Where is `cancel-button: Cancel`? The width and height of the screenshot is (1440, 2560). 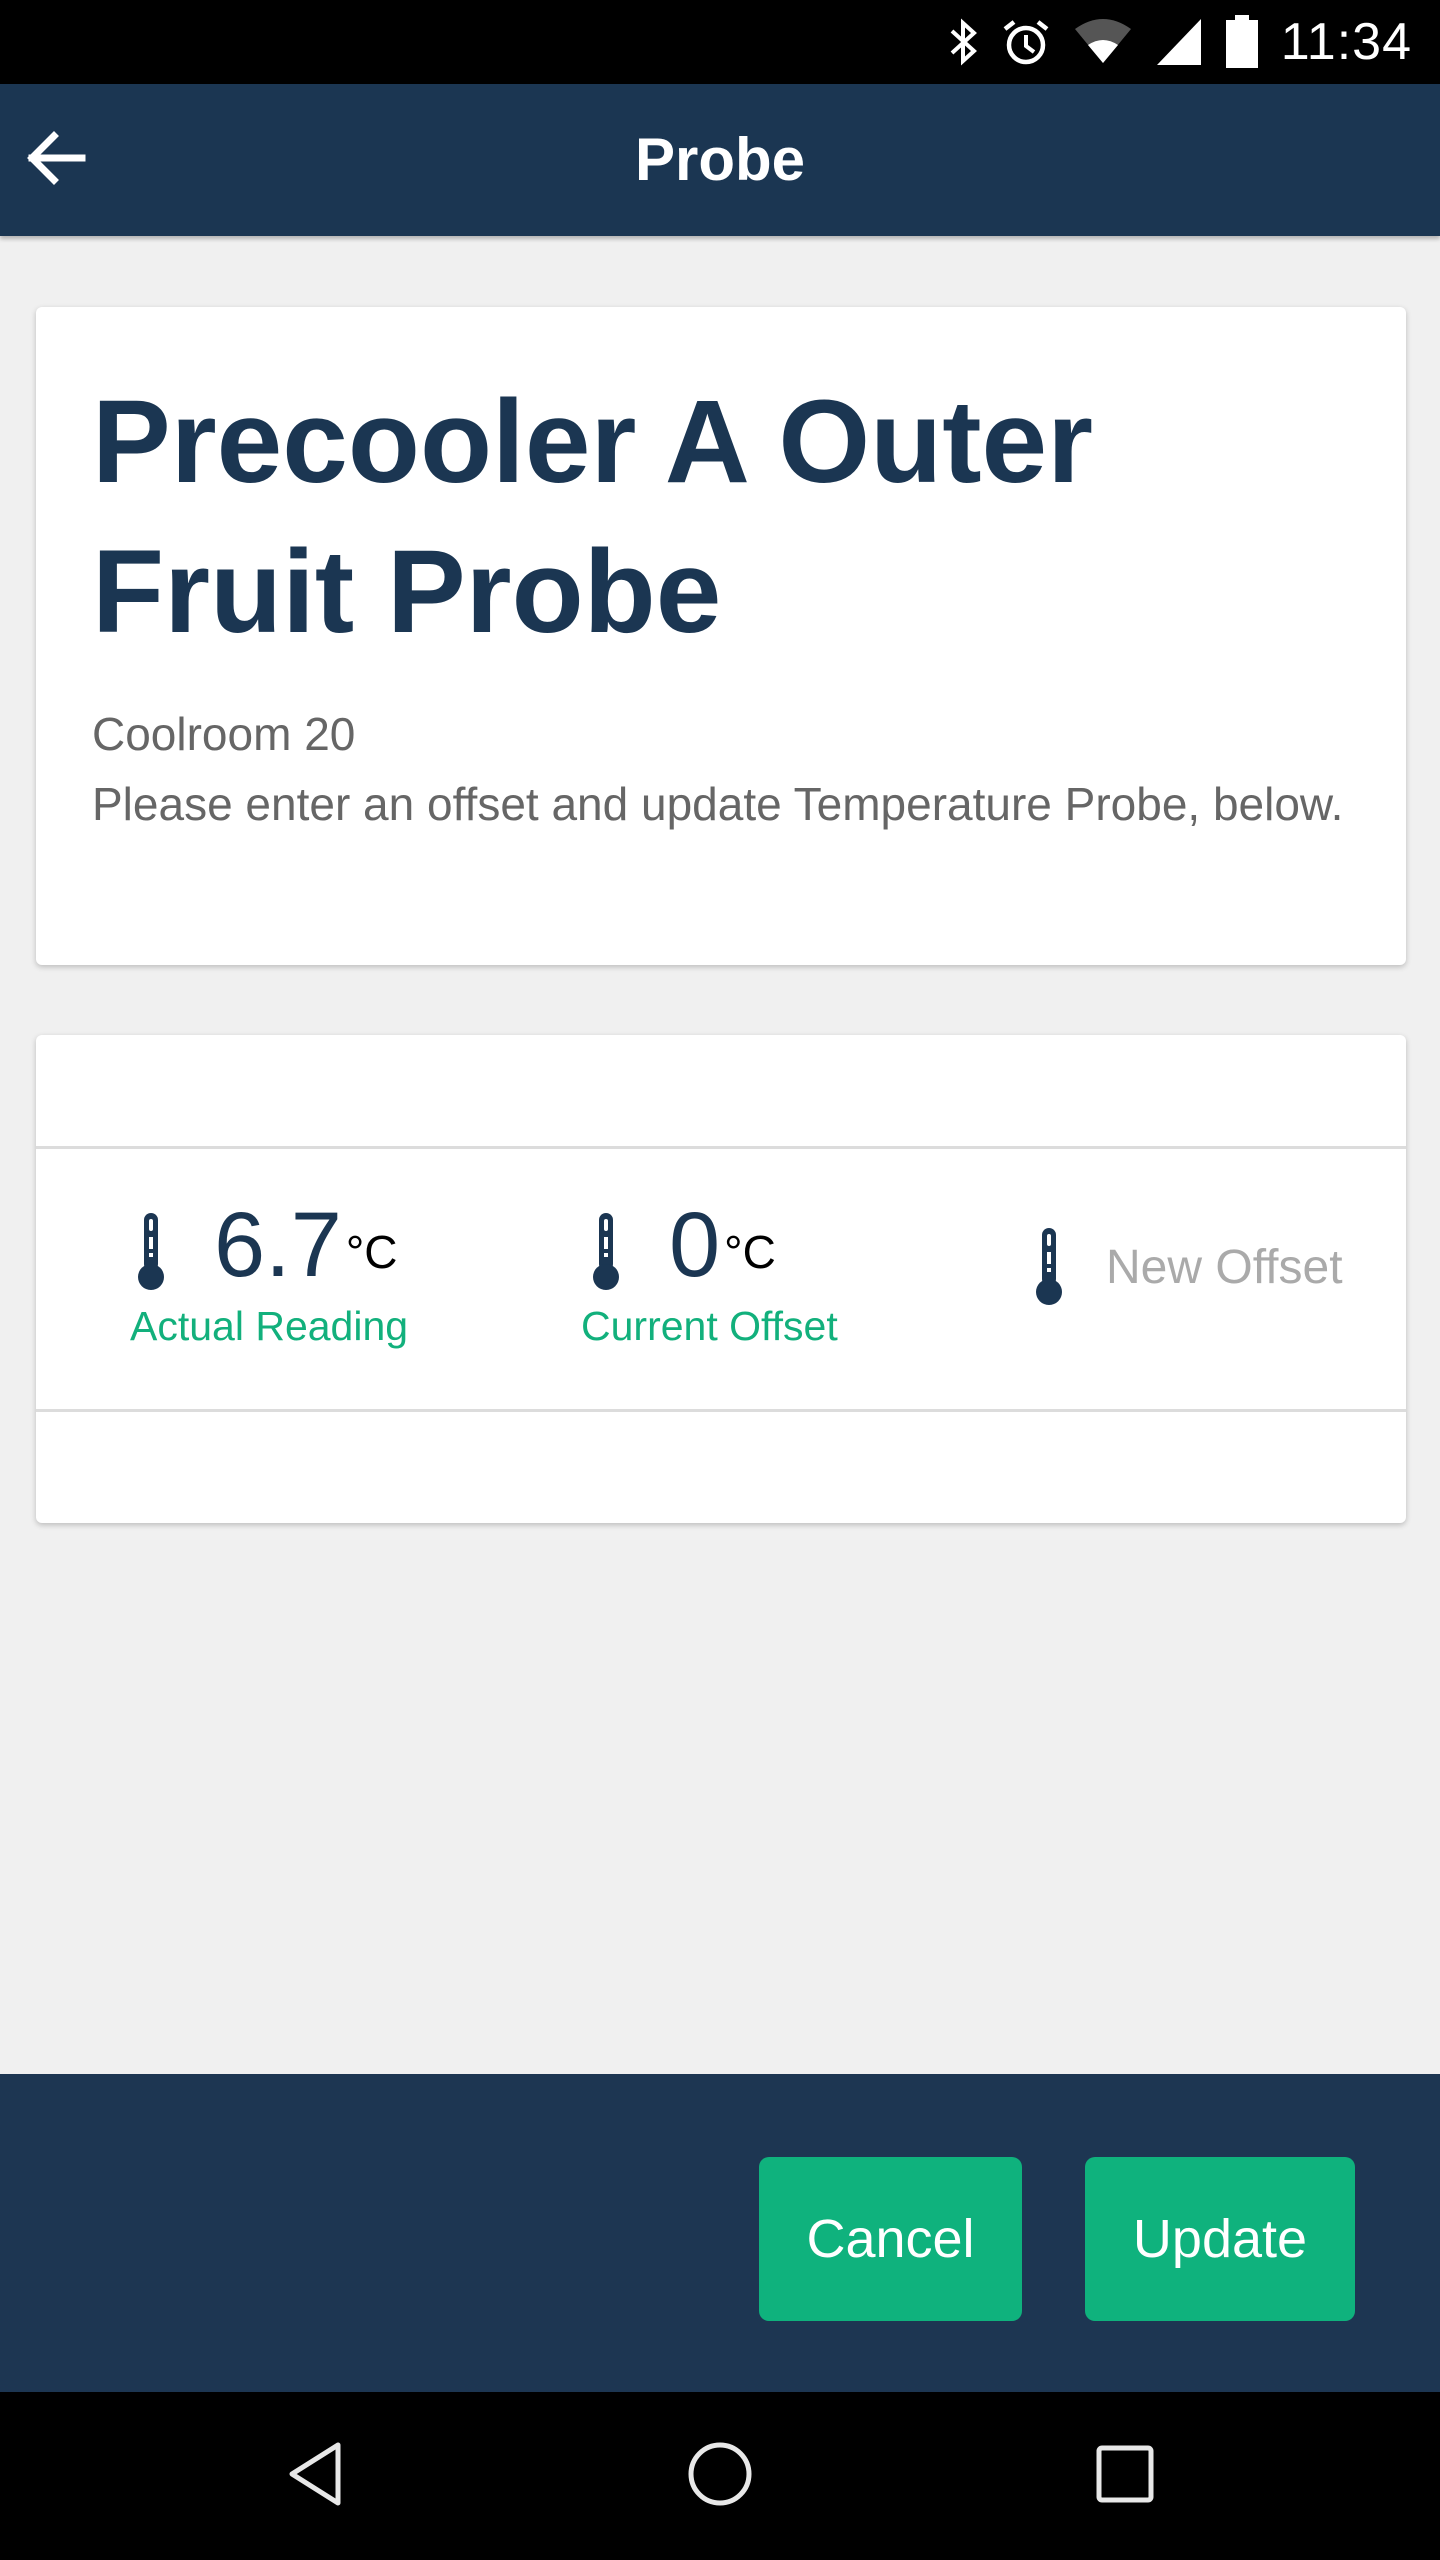
cancel-button: Cancel is located at coordinates (890, 2239).